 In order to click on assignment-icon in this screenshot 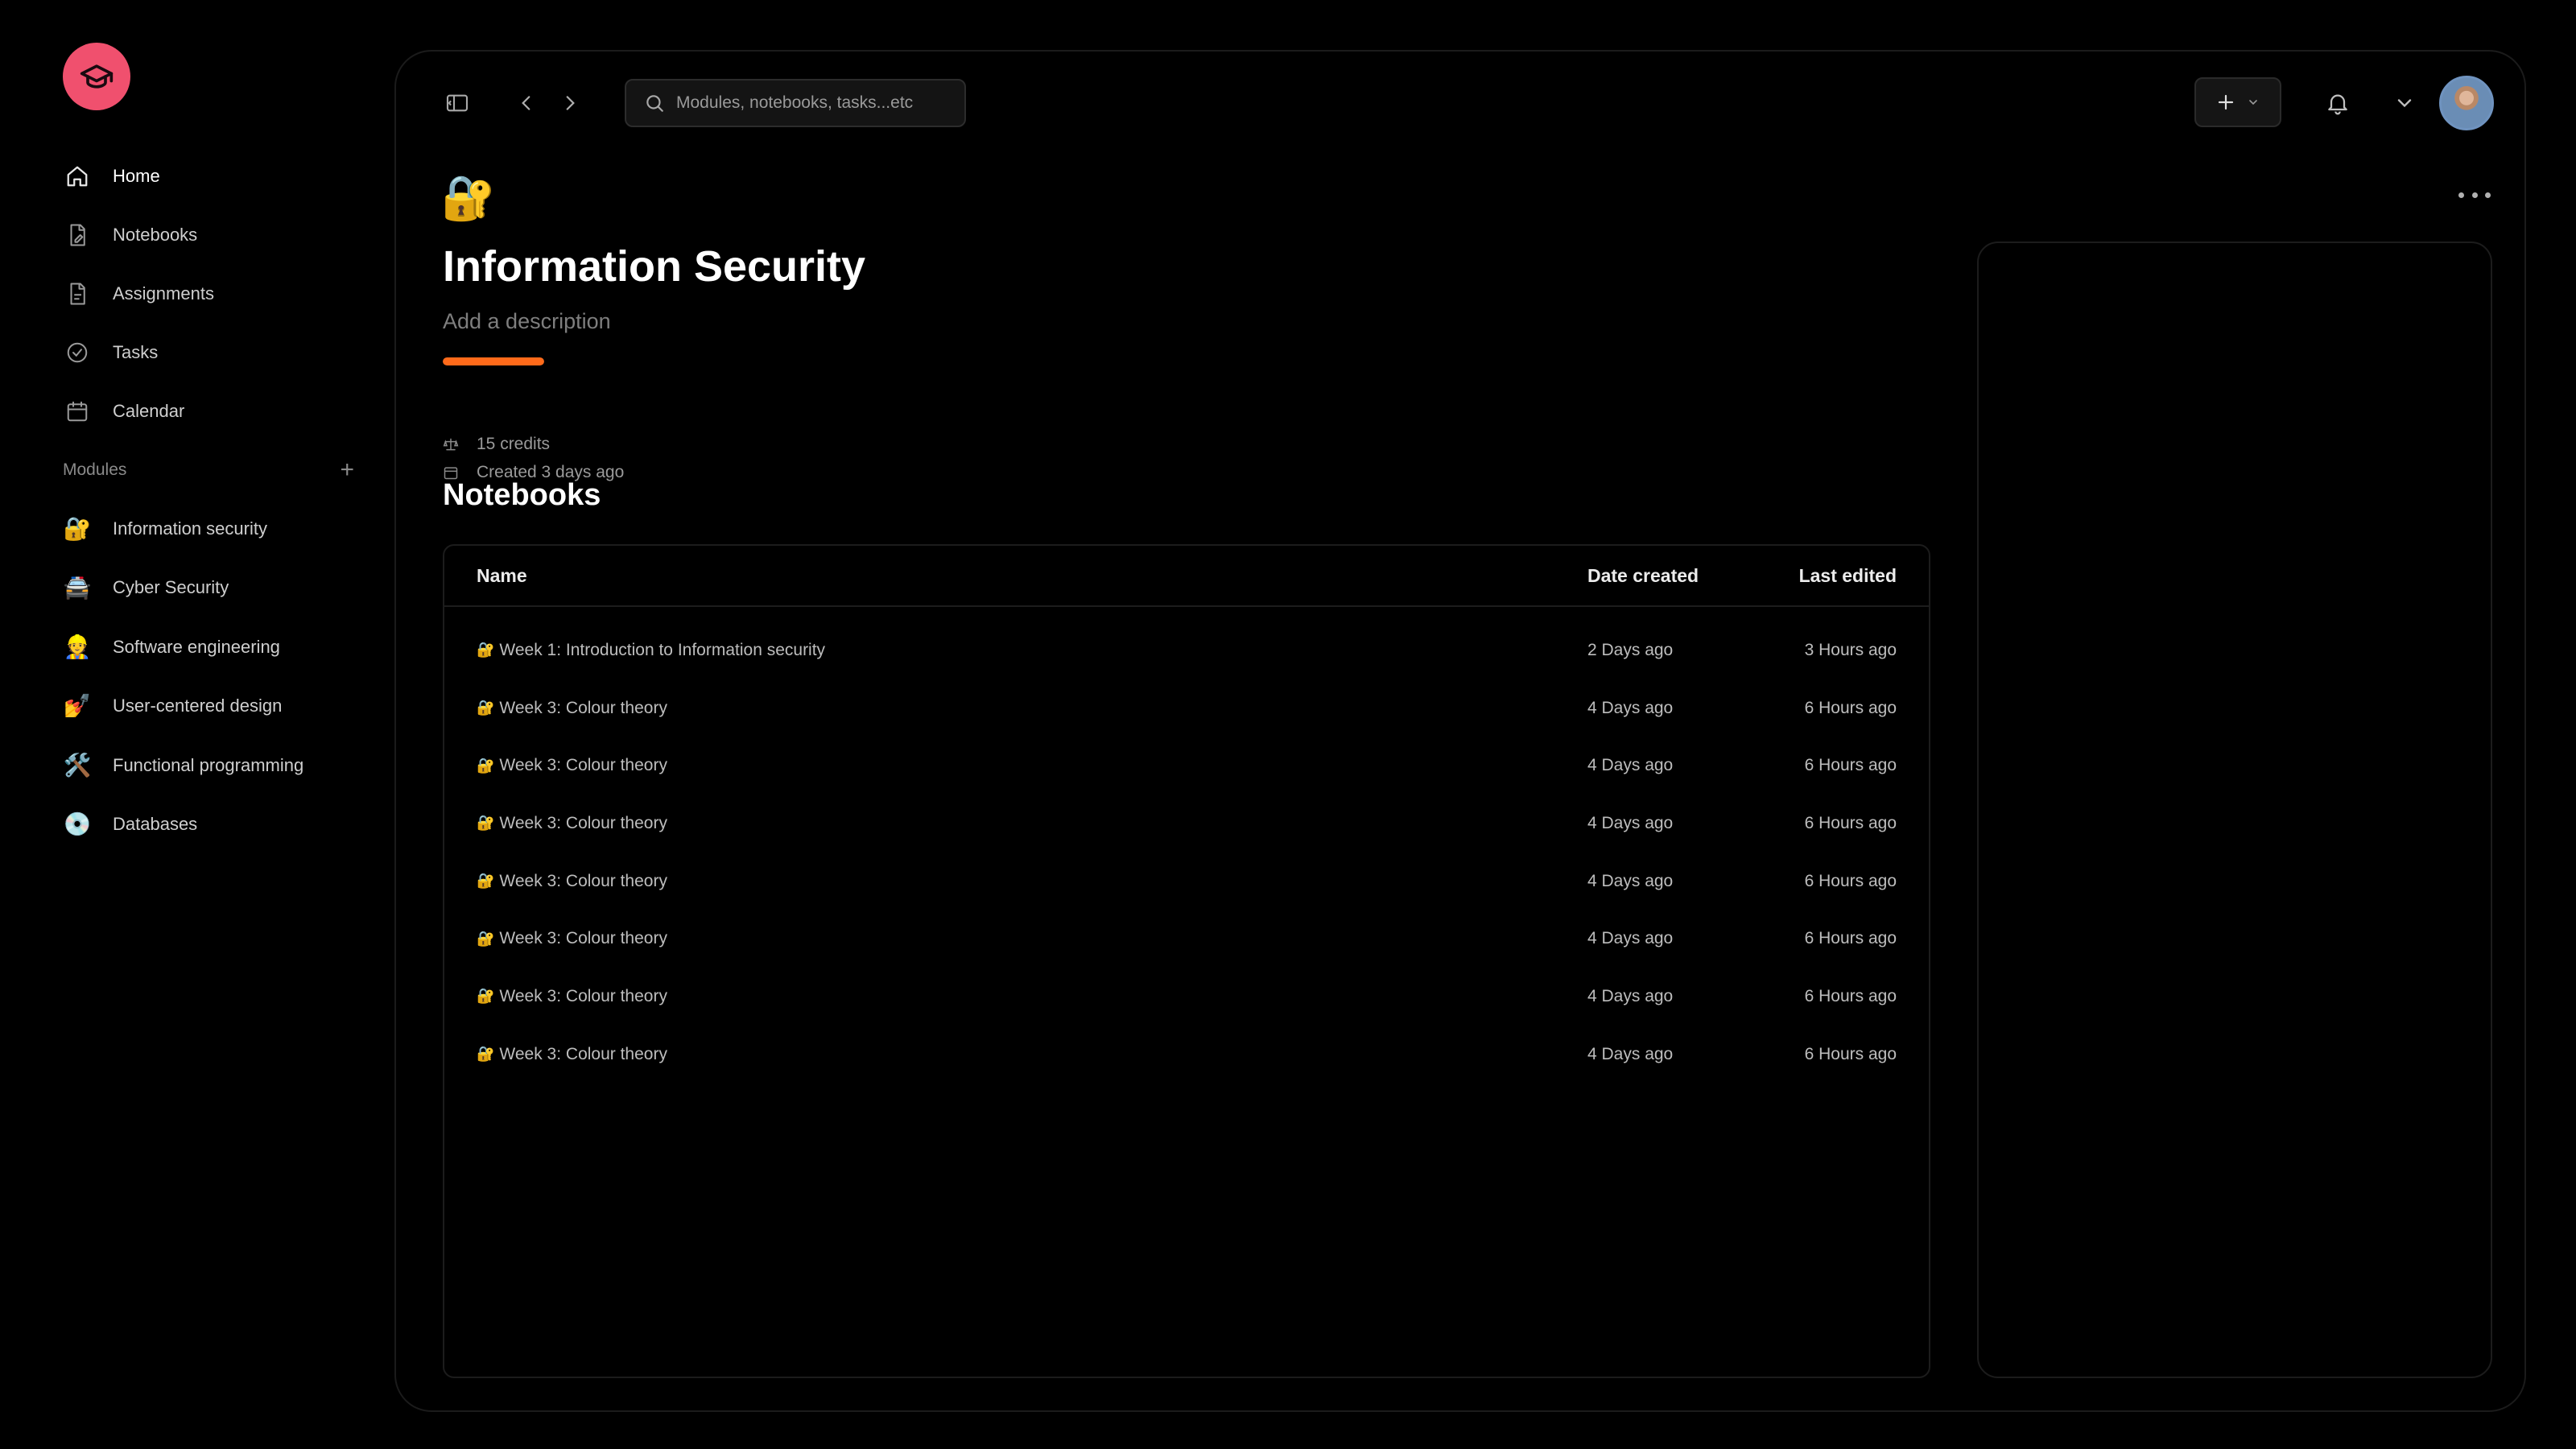, I will do `click(77, 293)`.